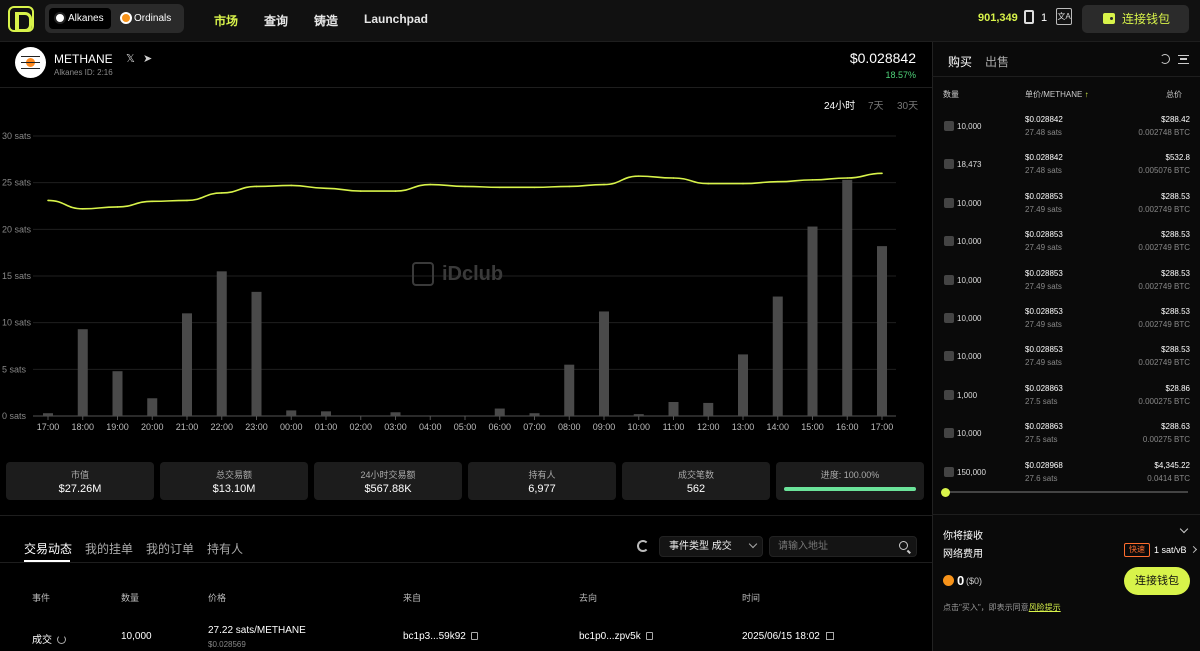 This screenshot has width=1200, height=651. What do you see at coordinates (1043, 248) in the screenshot?
I see `order-unit-sats: 27.49 sats` at bounding box center [1043, 248].